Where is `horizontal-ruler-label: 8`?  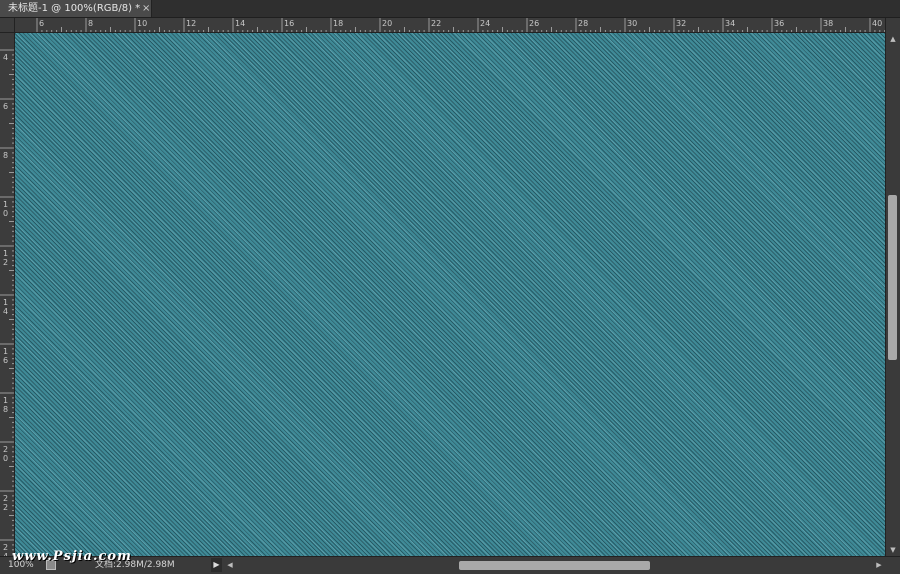
horizontal-ruler-label: 8 is located at coordinates (90, 23).